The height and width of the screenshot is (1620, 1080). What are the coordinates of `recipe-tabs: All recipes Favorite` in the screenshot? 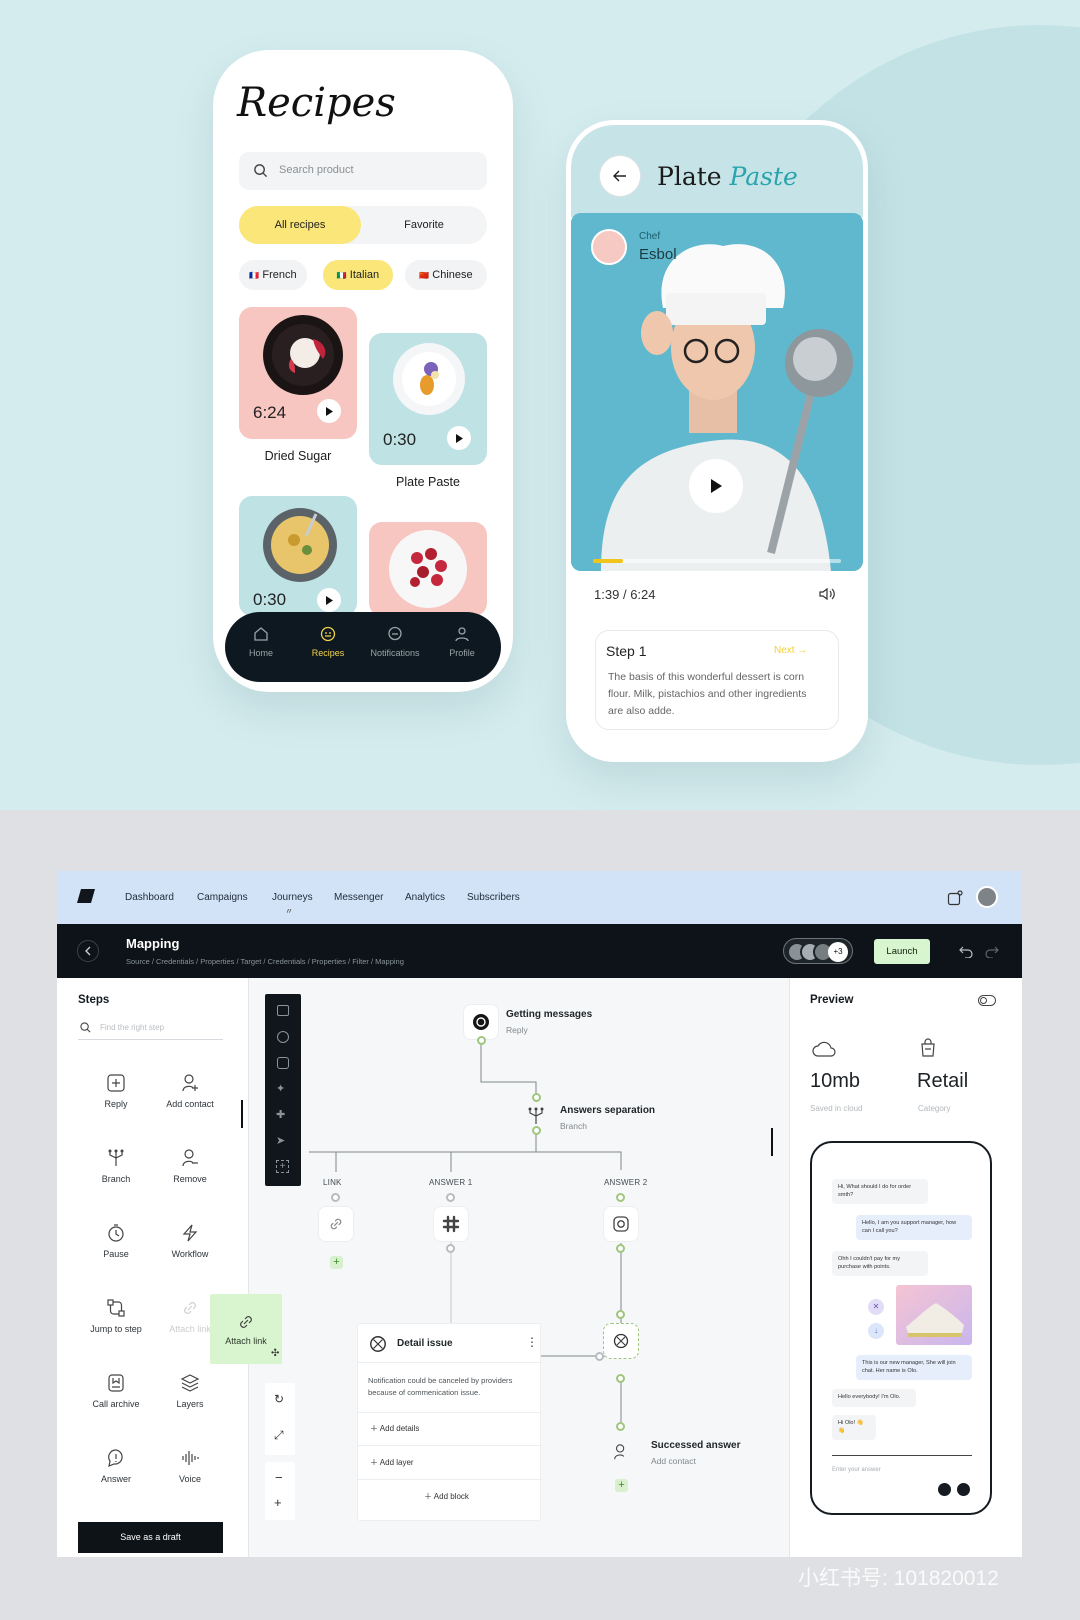 It's located at (363, 225).